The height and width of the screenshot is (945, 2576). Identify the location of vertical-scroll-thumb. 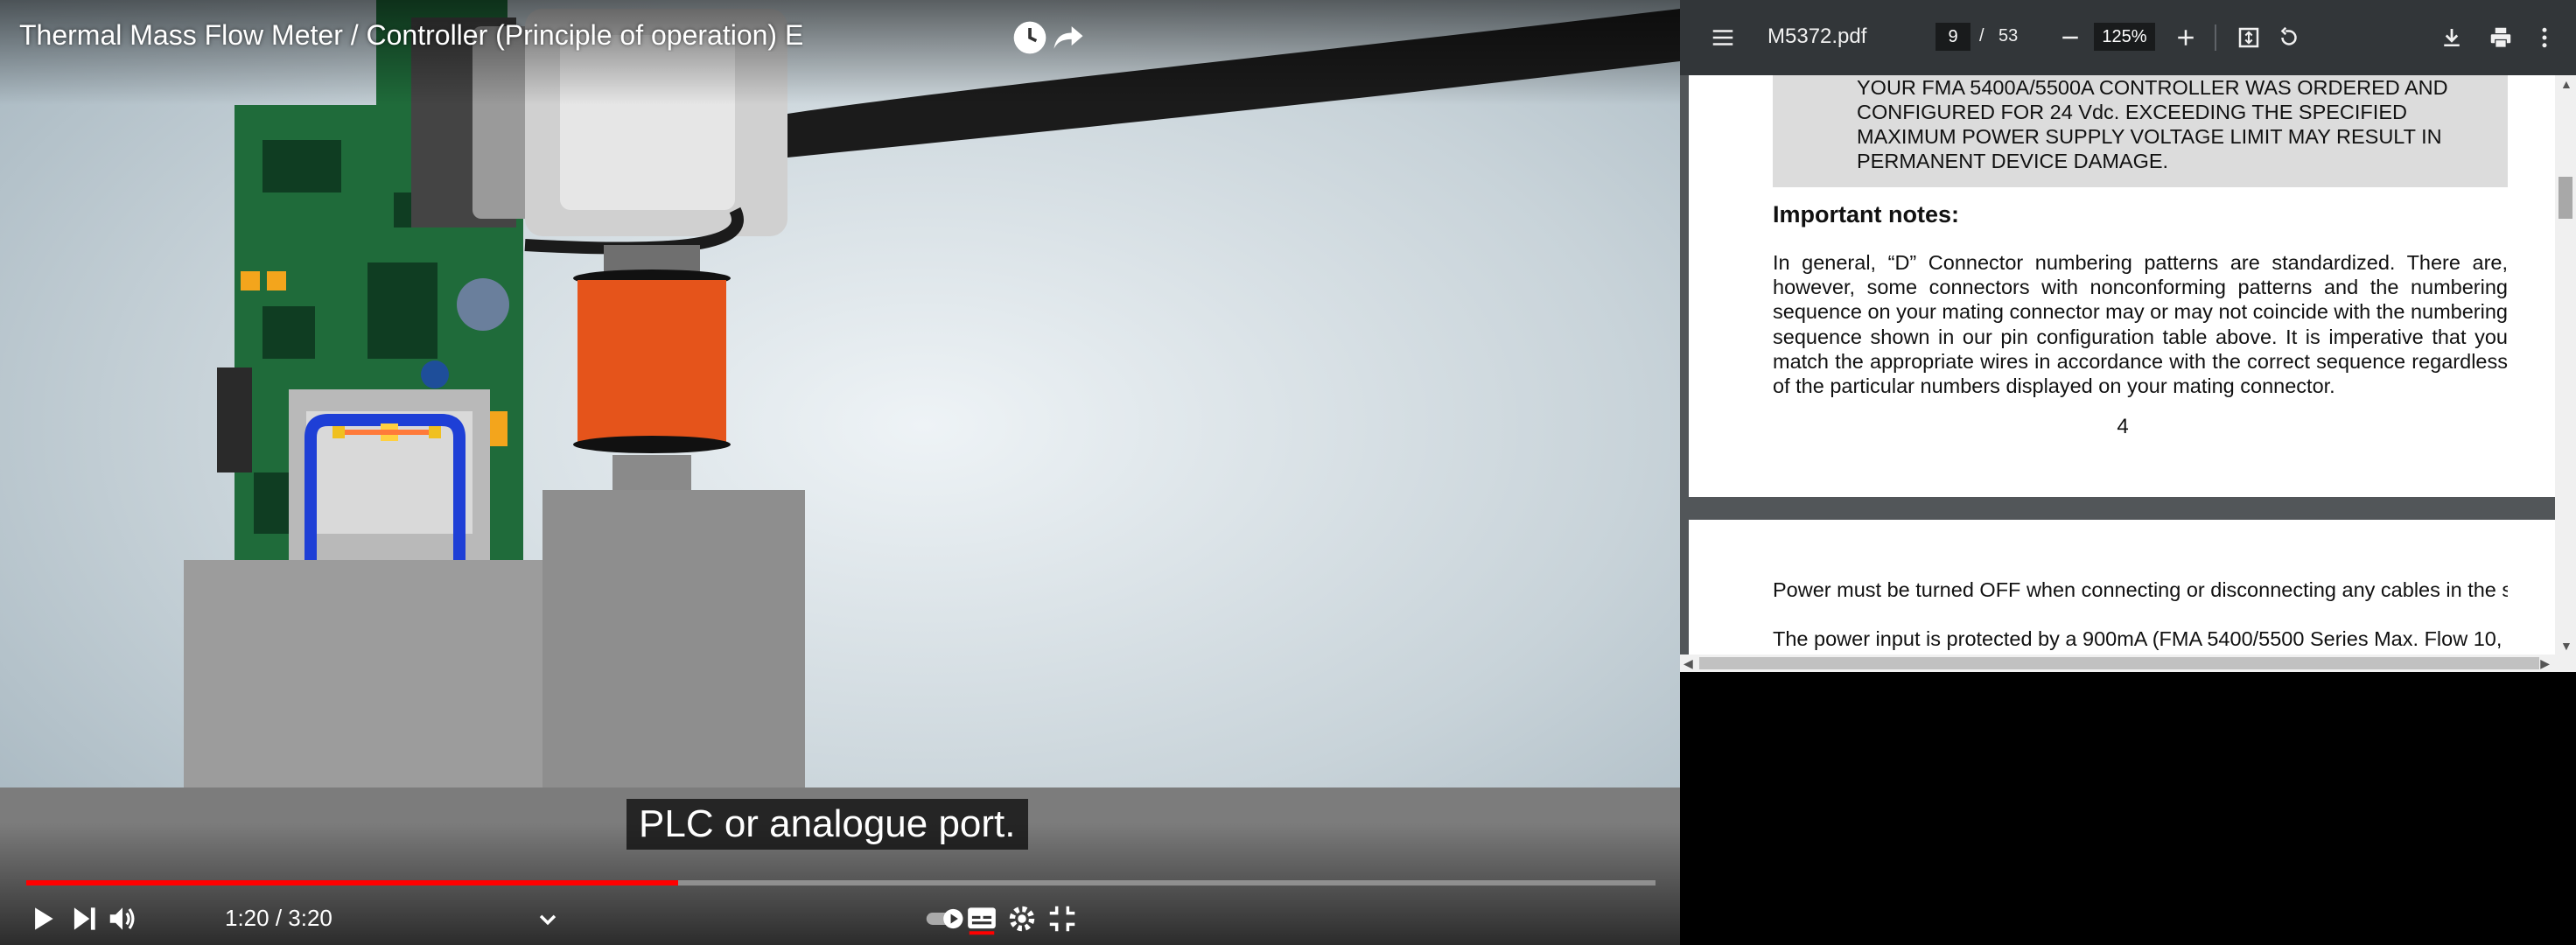
(2565, 198).